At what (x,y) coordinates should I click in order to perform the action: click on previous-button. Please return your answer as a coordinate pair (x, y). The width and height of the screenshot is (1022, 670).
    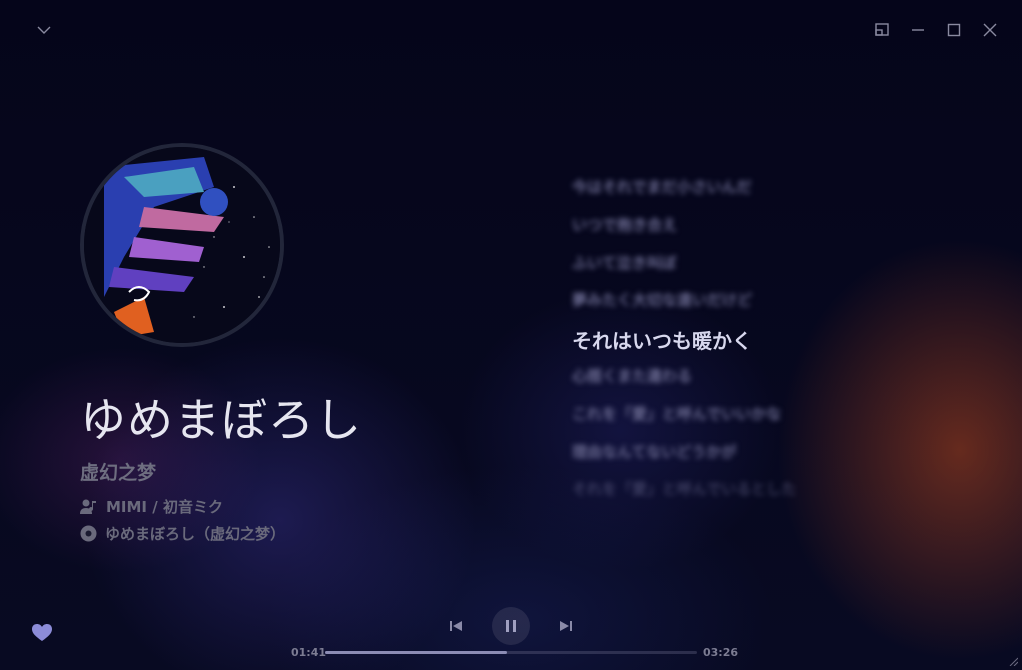
    Looking at the image, I should click on (456, 626).